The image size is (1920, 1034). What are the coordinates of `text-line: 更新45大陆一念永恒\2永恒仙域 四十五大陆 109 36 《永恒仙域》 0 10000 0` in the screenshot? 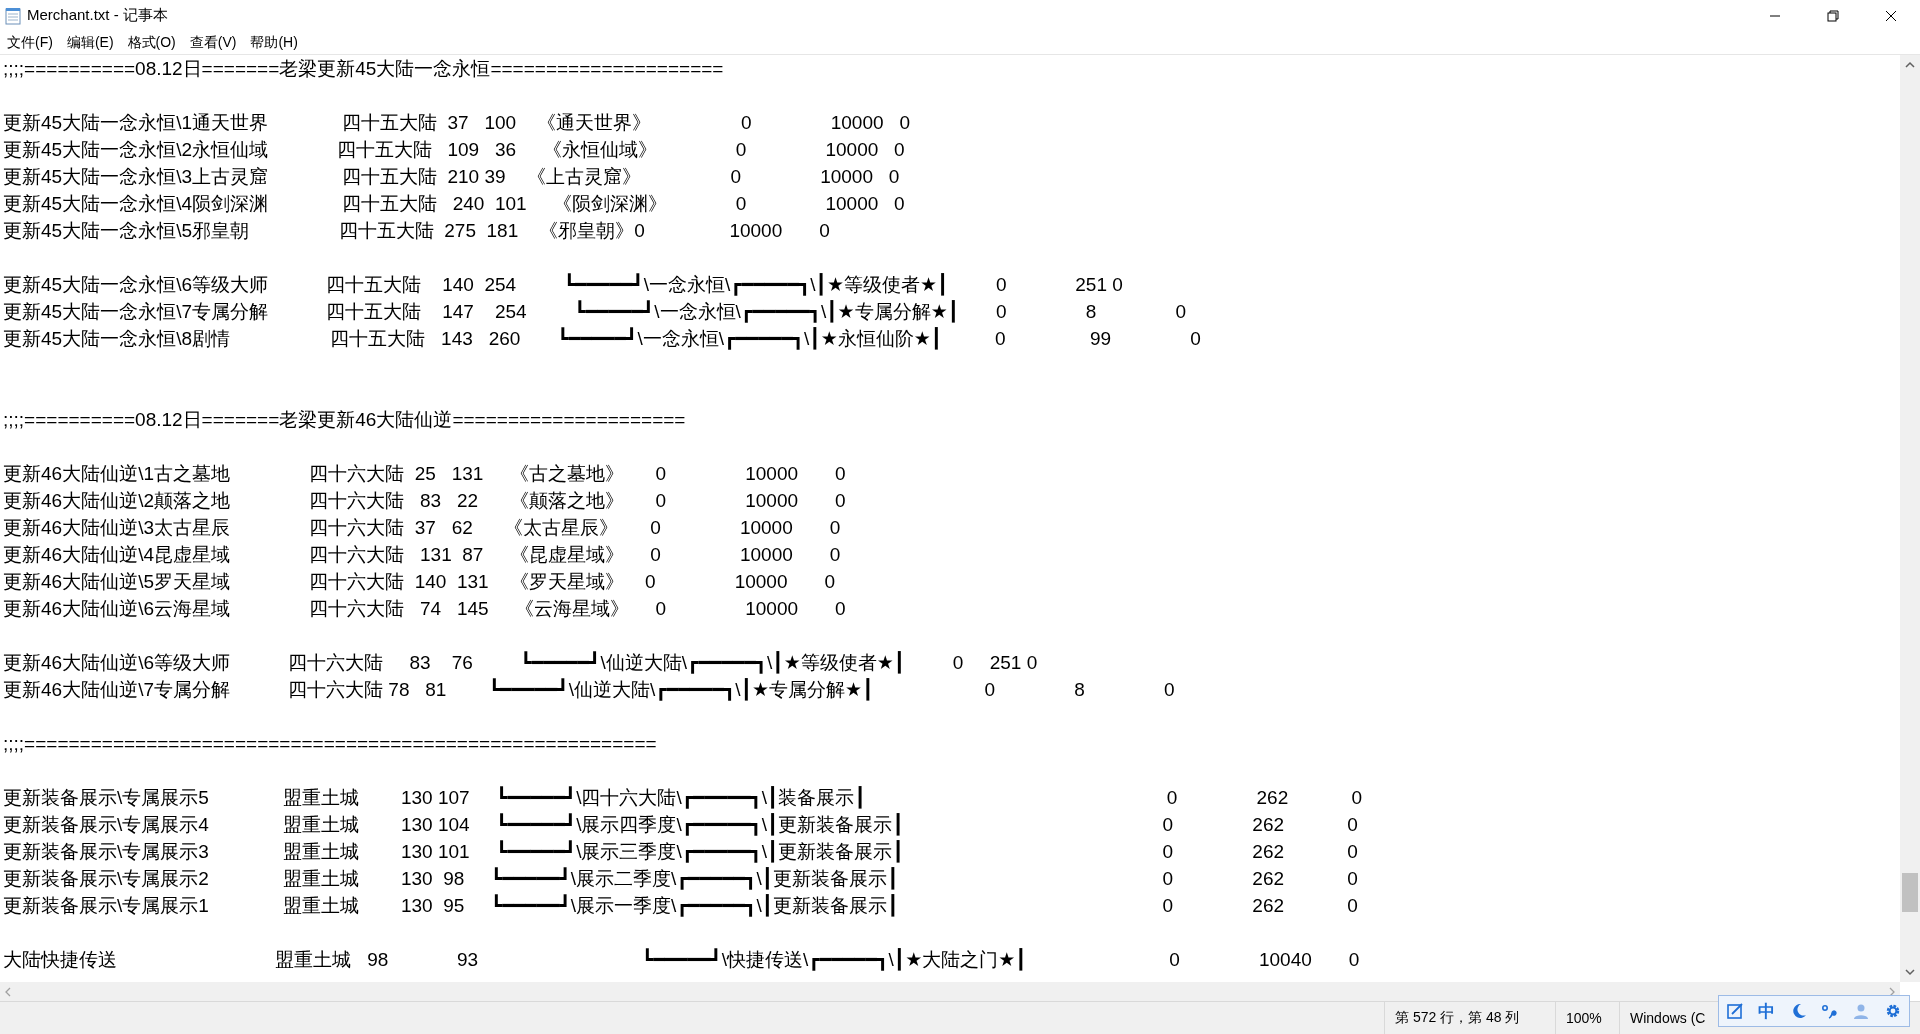 It's located at (454, 150).